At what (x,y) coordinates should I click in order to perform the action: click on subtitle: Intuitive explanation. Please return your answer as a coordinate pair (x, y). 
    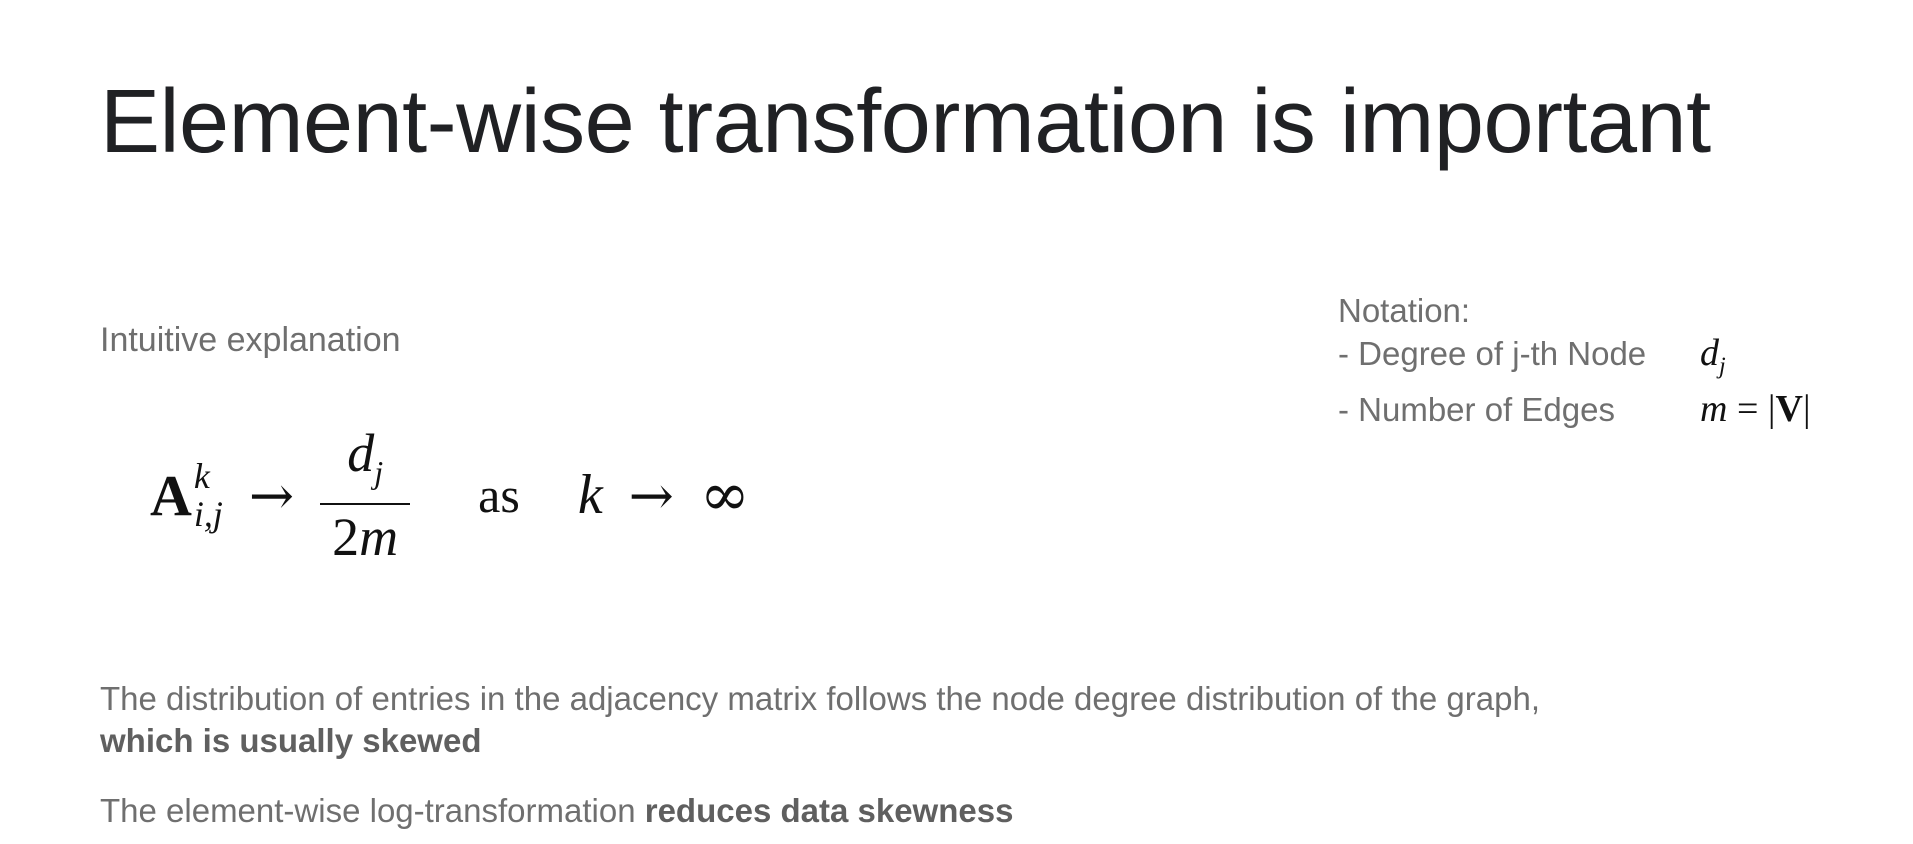
    Looking at the image, I should click on (250, 340).